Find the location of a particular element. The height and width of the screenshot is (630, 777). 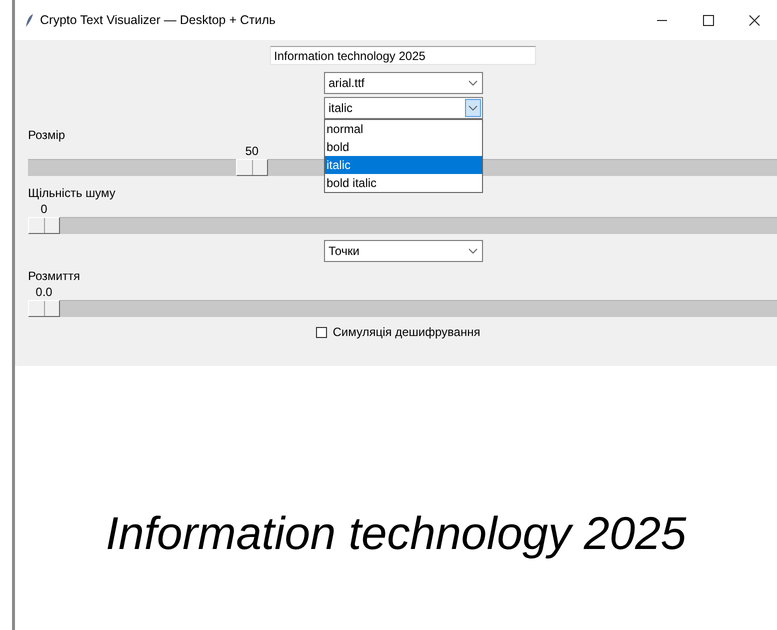

checkbox-label: Симуляція дешифрування is located at coordinates (406, 332).